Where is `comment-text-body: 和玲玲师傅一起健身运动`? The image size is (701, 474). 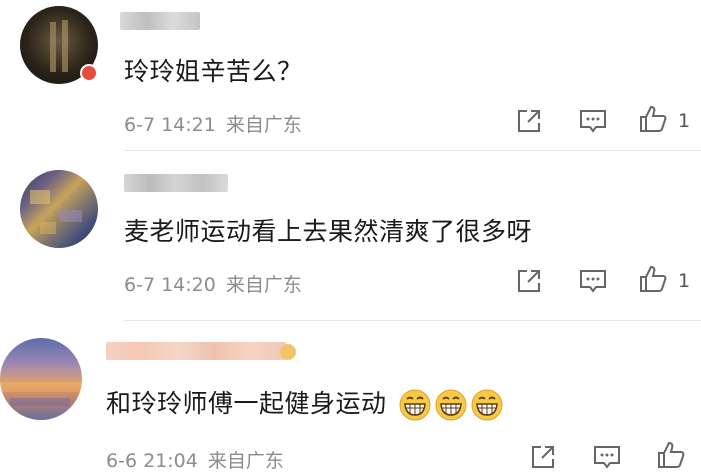 comment-text-body: 和玲玲师傅一起健身运动 is located at coordinates (246, 403).